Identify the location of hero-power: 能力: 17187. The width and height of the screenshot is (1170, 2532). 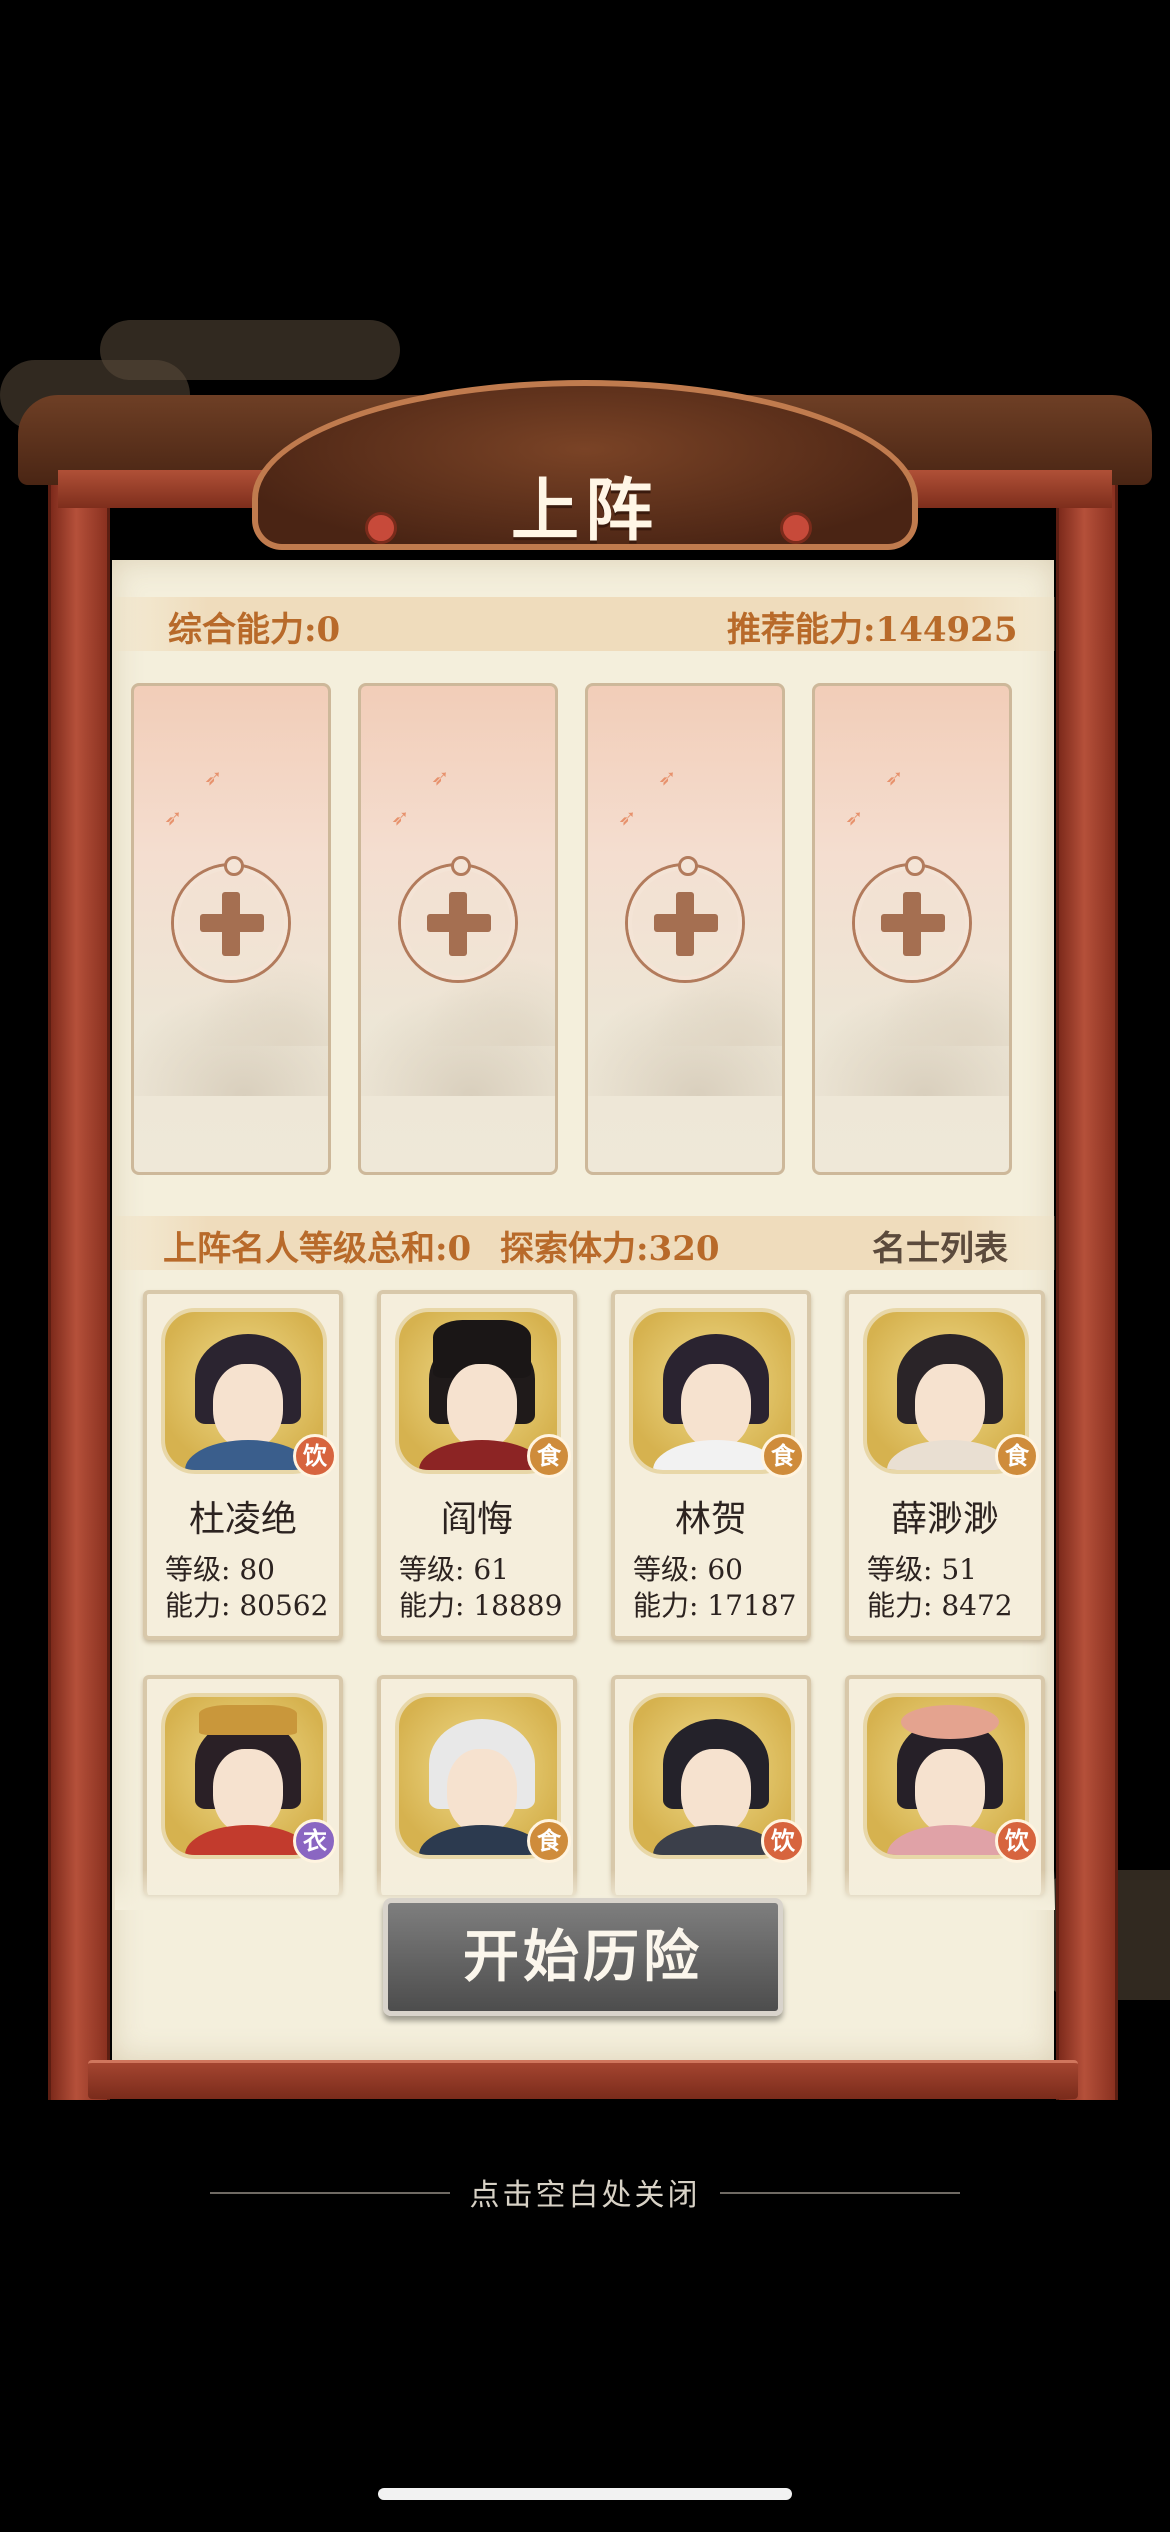
(715, 1605).